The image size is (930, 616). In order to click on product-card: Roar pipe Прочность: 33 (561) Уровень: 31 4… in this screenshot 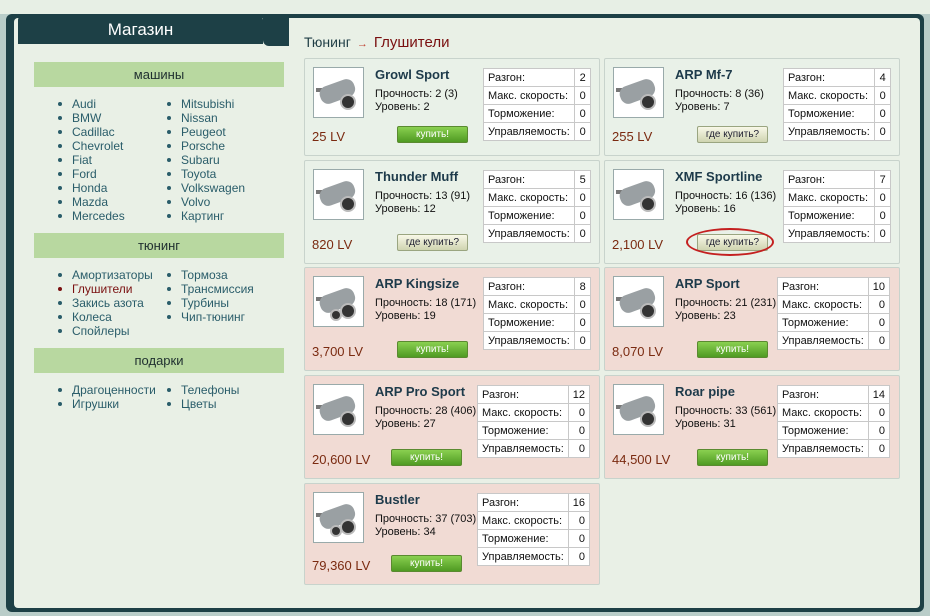, I will do `click(752, 427)`.